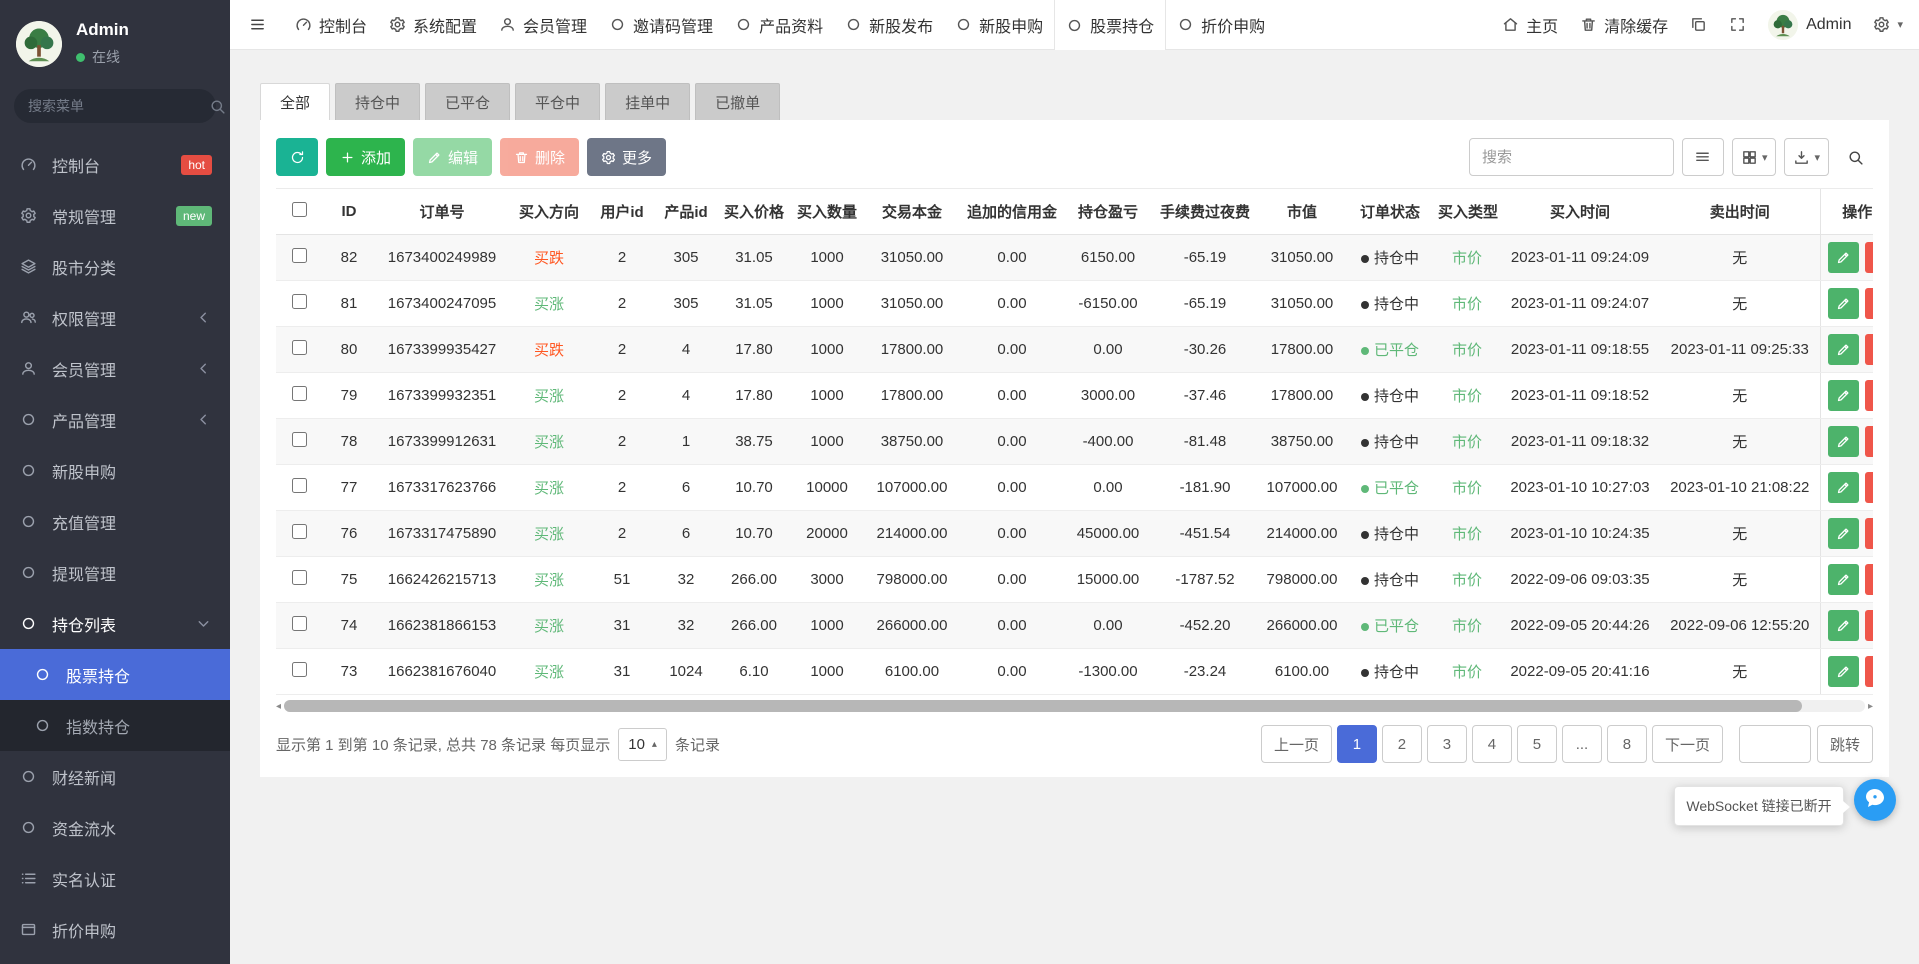 This screenshot has height=964, width=1919. I want to click on cell-sell-time: 无, so click(1740, 257).